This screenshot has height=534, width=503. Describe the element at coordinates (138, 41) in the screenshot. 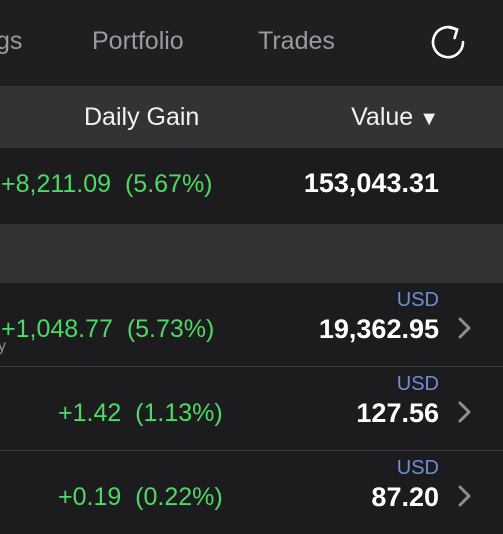

I see `tab-portfolio: Portfolio` at that location.